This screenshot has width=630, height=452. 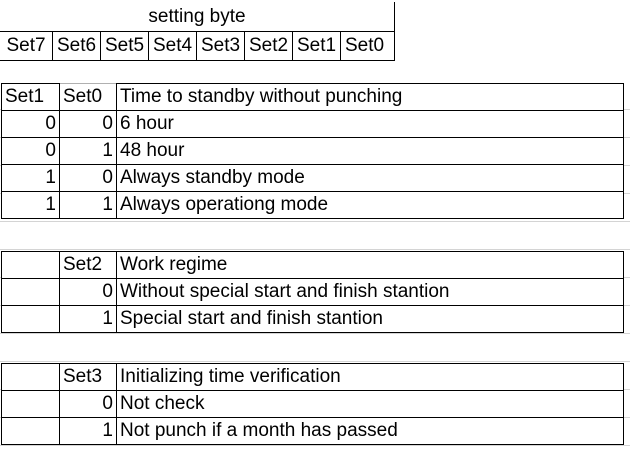 What do you see at coordinates (88, 265) in the screenshot?
I see `header-cell-set2: Set2` at bounding box center [88, 265].